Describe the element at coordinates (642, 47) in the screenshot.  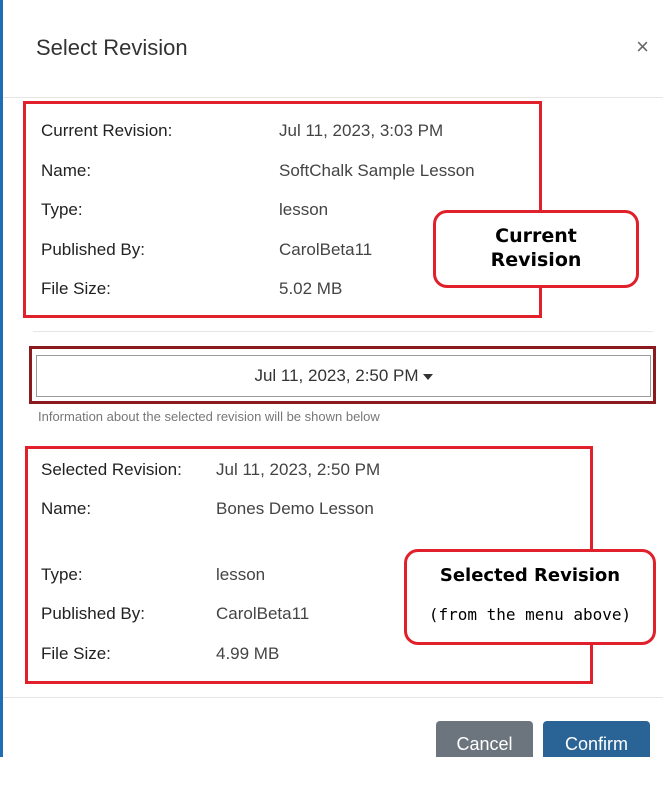
I see `close-icon: ×` at that location.